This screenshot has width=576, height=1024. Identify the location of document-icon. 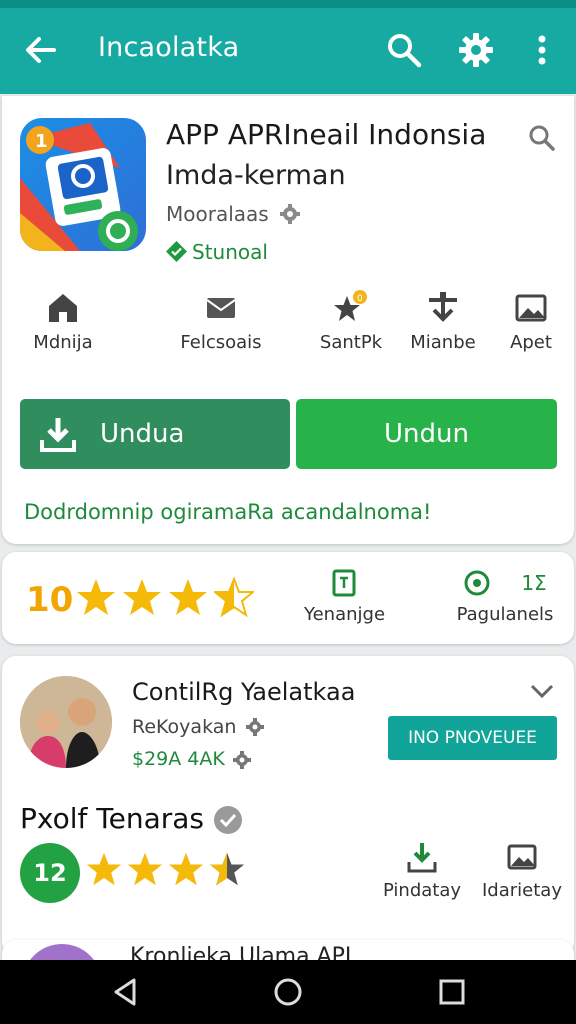
(344, 583).